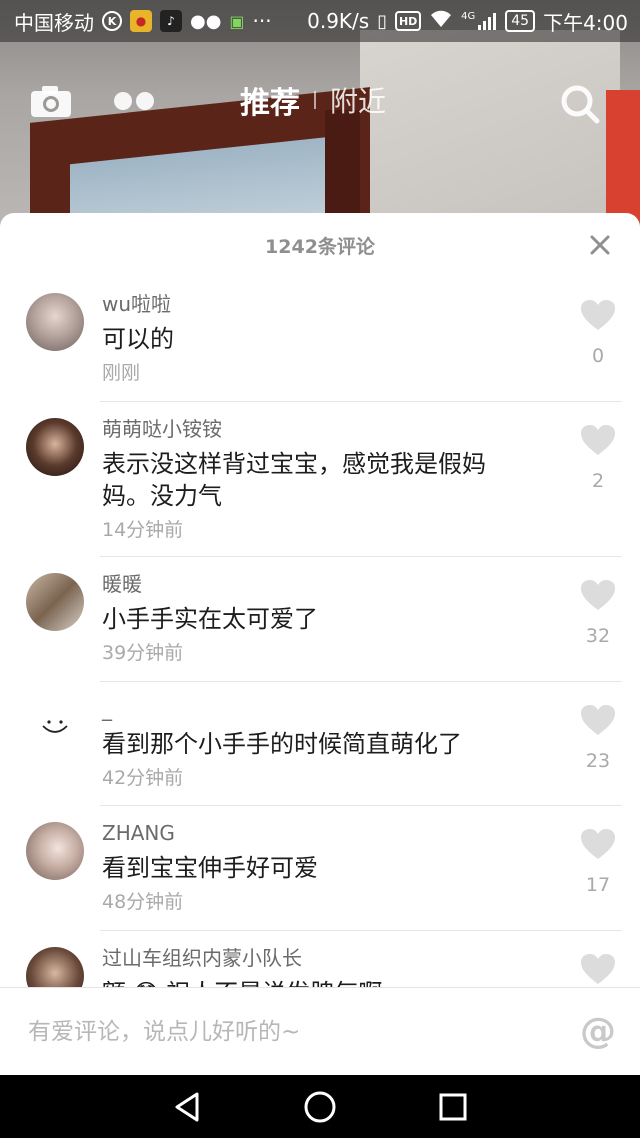 This screenshot has width=640, height=1138. I want to click on like-count: 2, so click(598, 480).